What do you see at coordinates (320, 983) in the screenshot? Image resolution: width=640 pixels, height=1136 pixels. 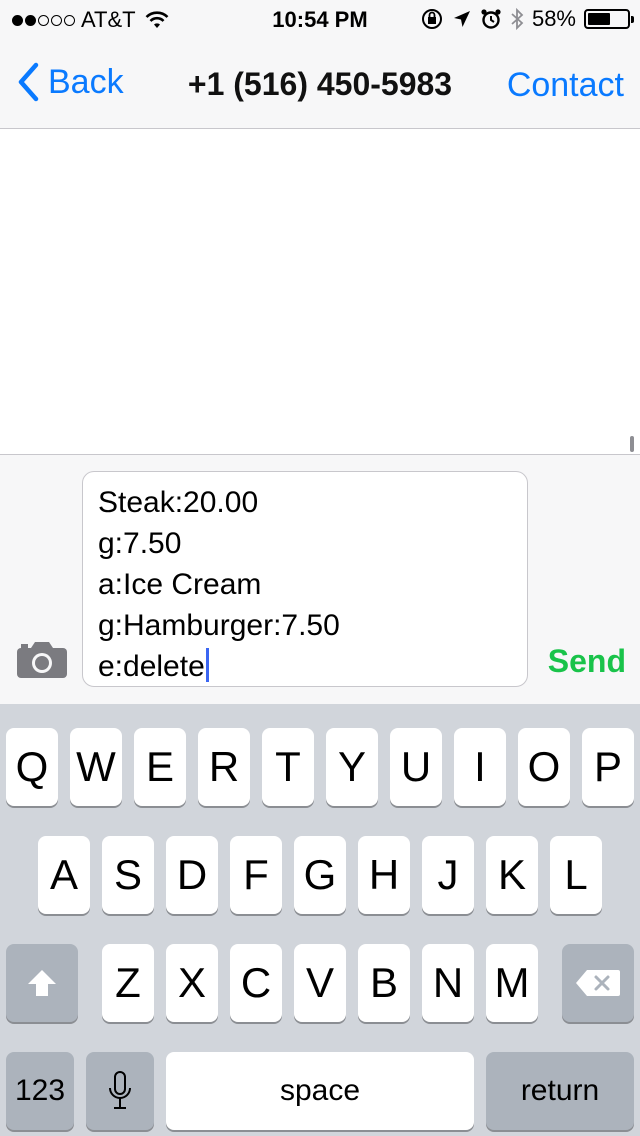 I see `key-v: V` at bounding box center [320, 983].